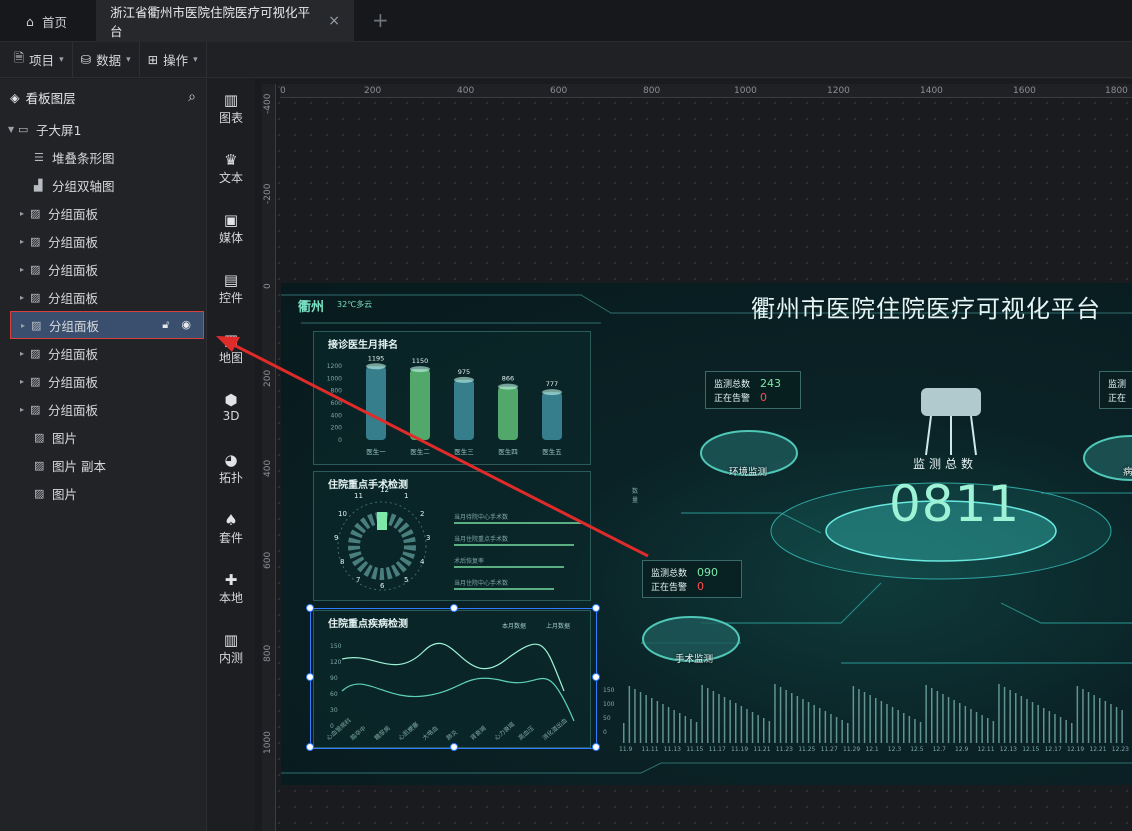 The image size is (1132, 831). What do you see at coordinates (109, 60) in the screenshot?
I see `data-menu-label: 数据` at bounding box center [109, 60].